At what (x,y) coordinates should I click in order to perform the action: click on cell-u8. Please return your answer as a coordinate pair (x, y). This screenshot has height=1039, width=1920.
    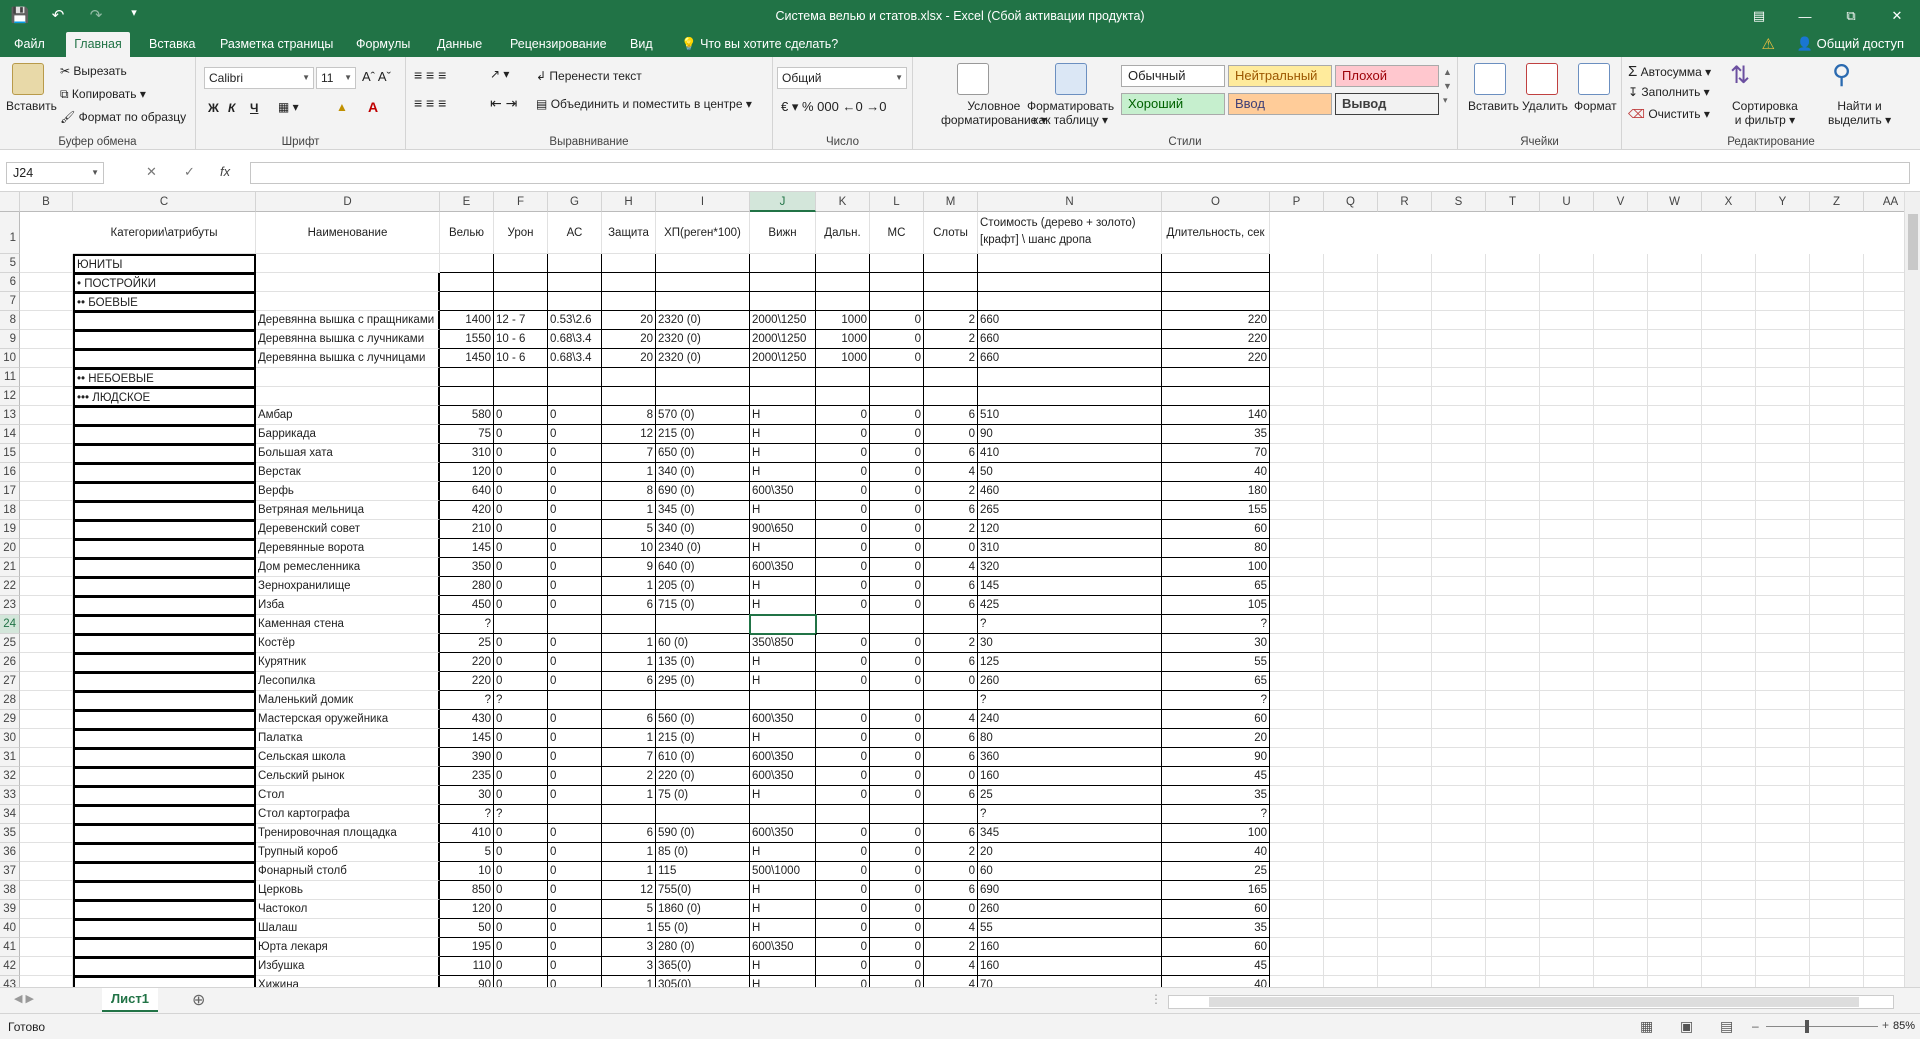
    Looking at the image, I should click on (1567, 320).